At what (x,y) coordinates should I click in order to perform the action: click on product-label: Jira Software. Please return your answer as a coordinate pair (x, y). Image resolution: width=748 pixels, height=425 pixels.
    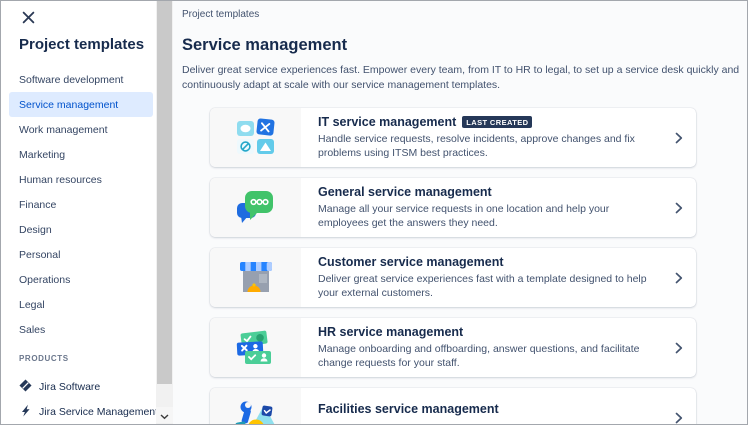
    Looking at the image, I should click on (70, 387).